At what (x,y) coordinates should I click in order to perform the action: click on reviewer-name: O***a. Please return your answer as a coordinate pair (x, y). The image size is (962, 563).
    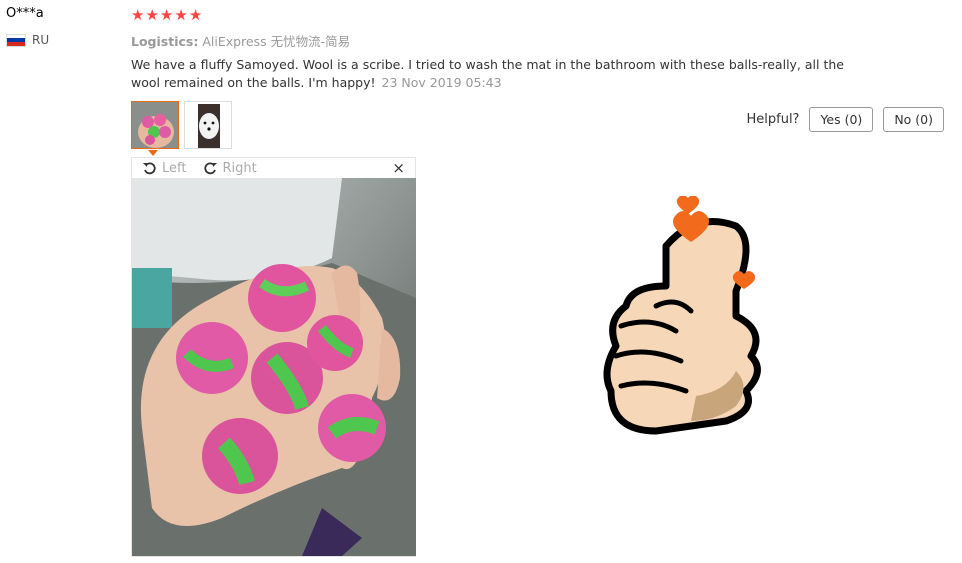
    Looking at the image, I should click on (25, 13).